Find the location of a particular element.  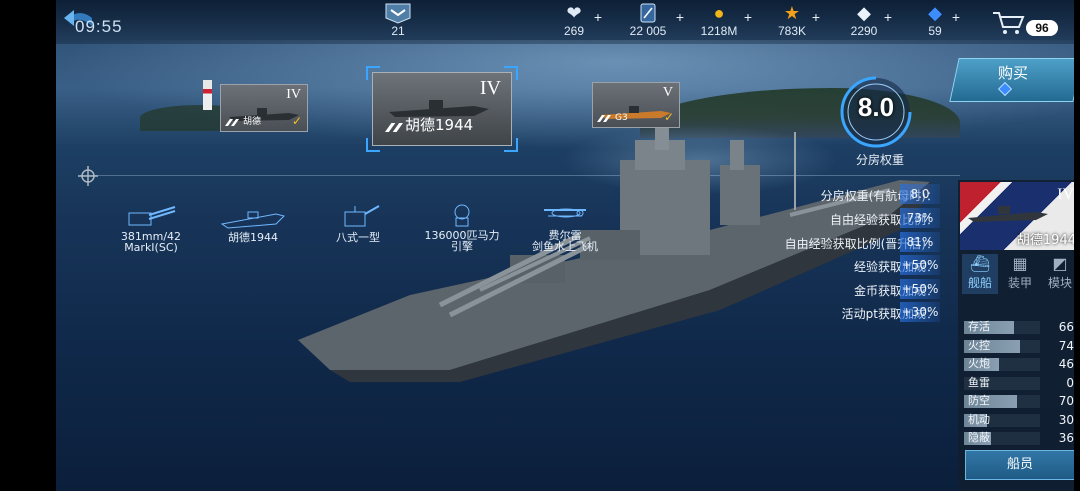

resource-value: 1218M is located at coordinates (719, 31).